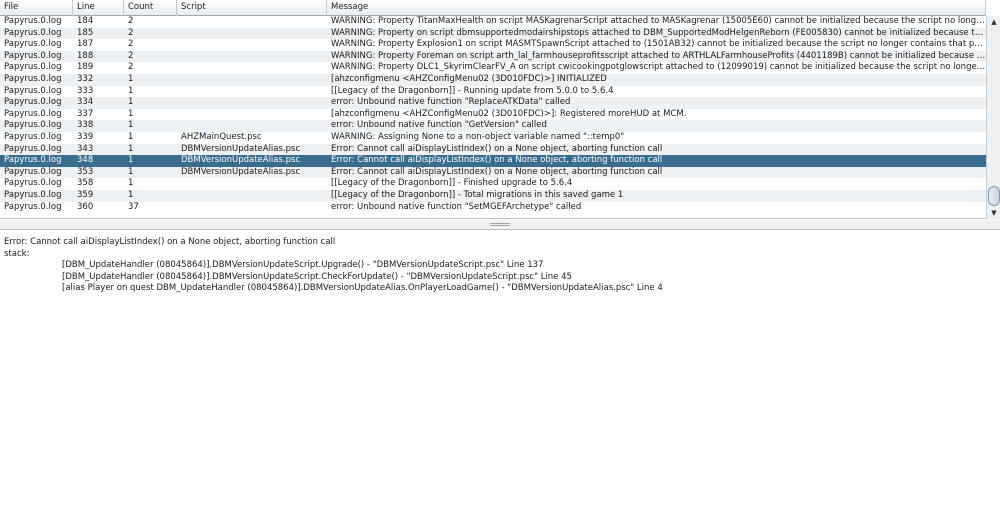 The width and height of the screenshot is (1000, 521). Describe the element at coordinates (85, 113) in the screenshot. I see `cell-line: 337` at that location.